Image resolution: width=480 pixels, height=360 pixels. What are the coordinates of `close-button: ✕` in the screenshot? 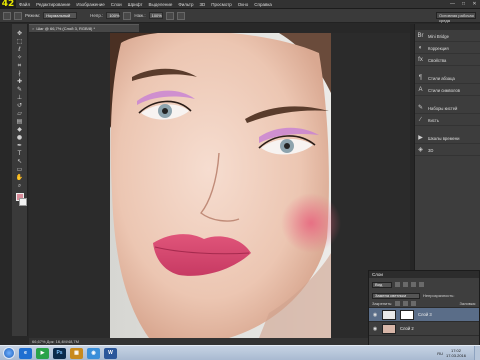 It's located at (474, 4).